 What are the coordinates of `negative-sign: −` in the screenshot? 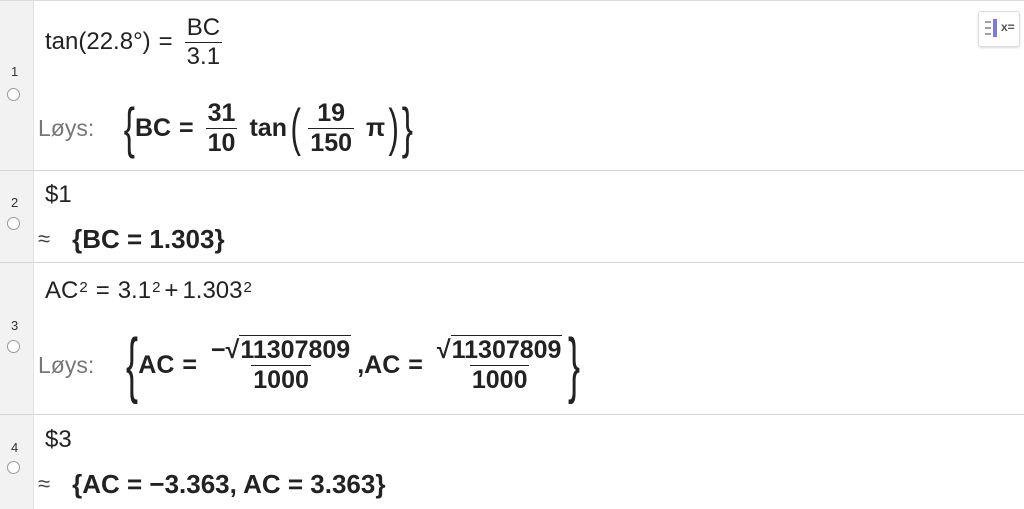 It's located at (218, 350).